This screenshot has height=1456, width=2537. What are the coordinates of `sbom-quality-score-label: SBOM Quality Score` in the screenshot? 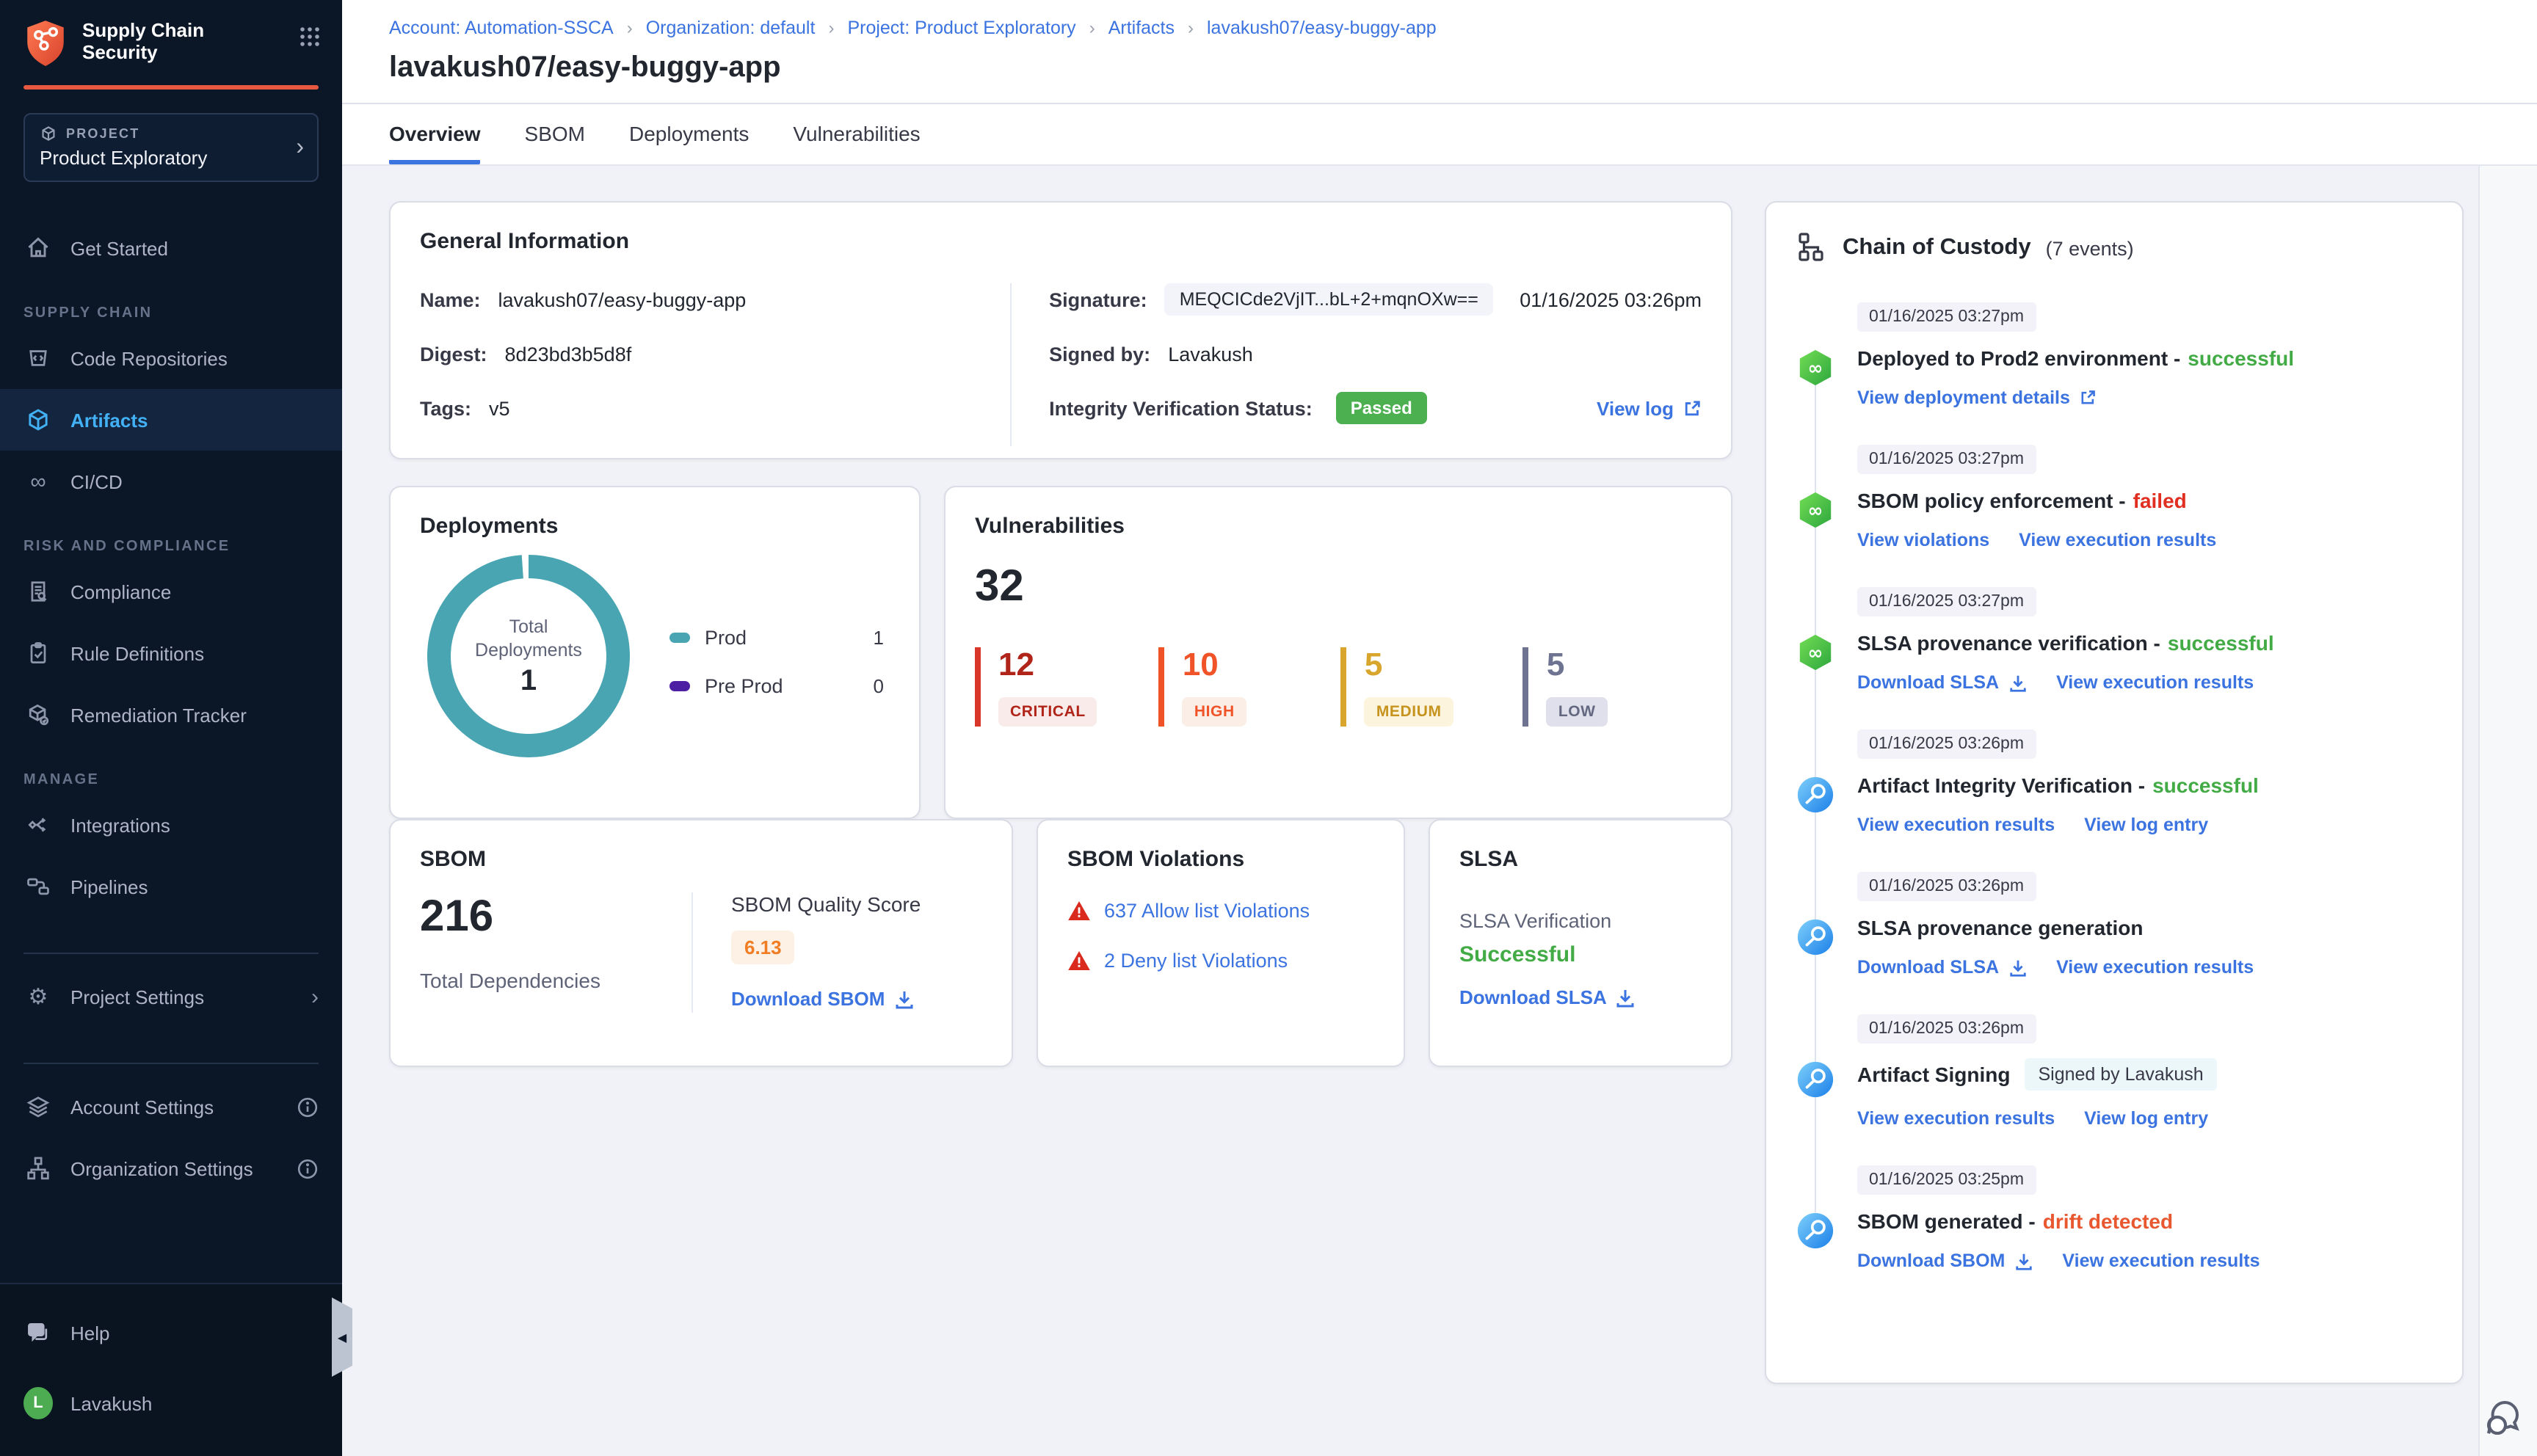 It's located at (826, 904).